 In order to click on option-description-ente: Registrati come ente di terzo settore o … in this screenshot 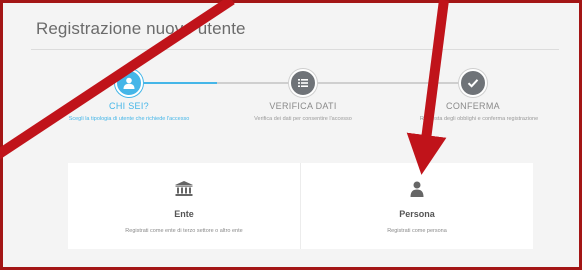, I will do `click(184, 231)`.